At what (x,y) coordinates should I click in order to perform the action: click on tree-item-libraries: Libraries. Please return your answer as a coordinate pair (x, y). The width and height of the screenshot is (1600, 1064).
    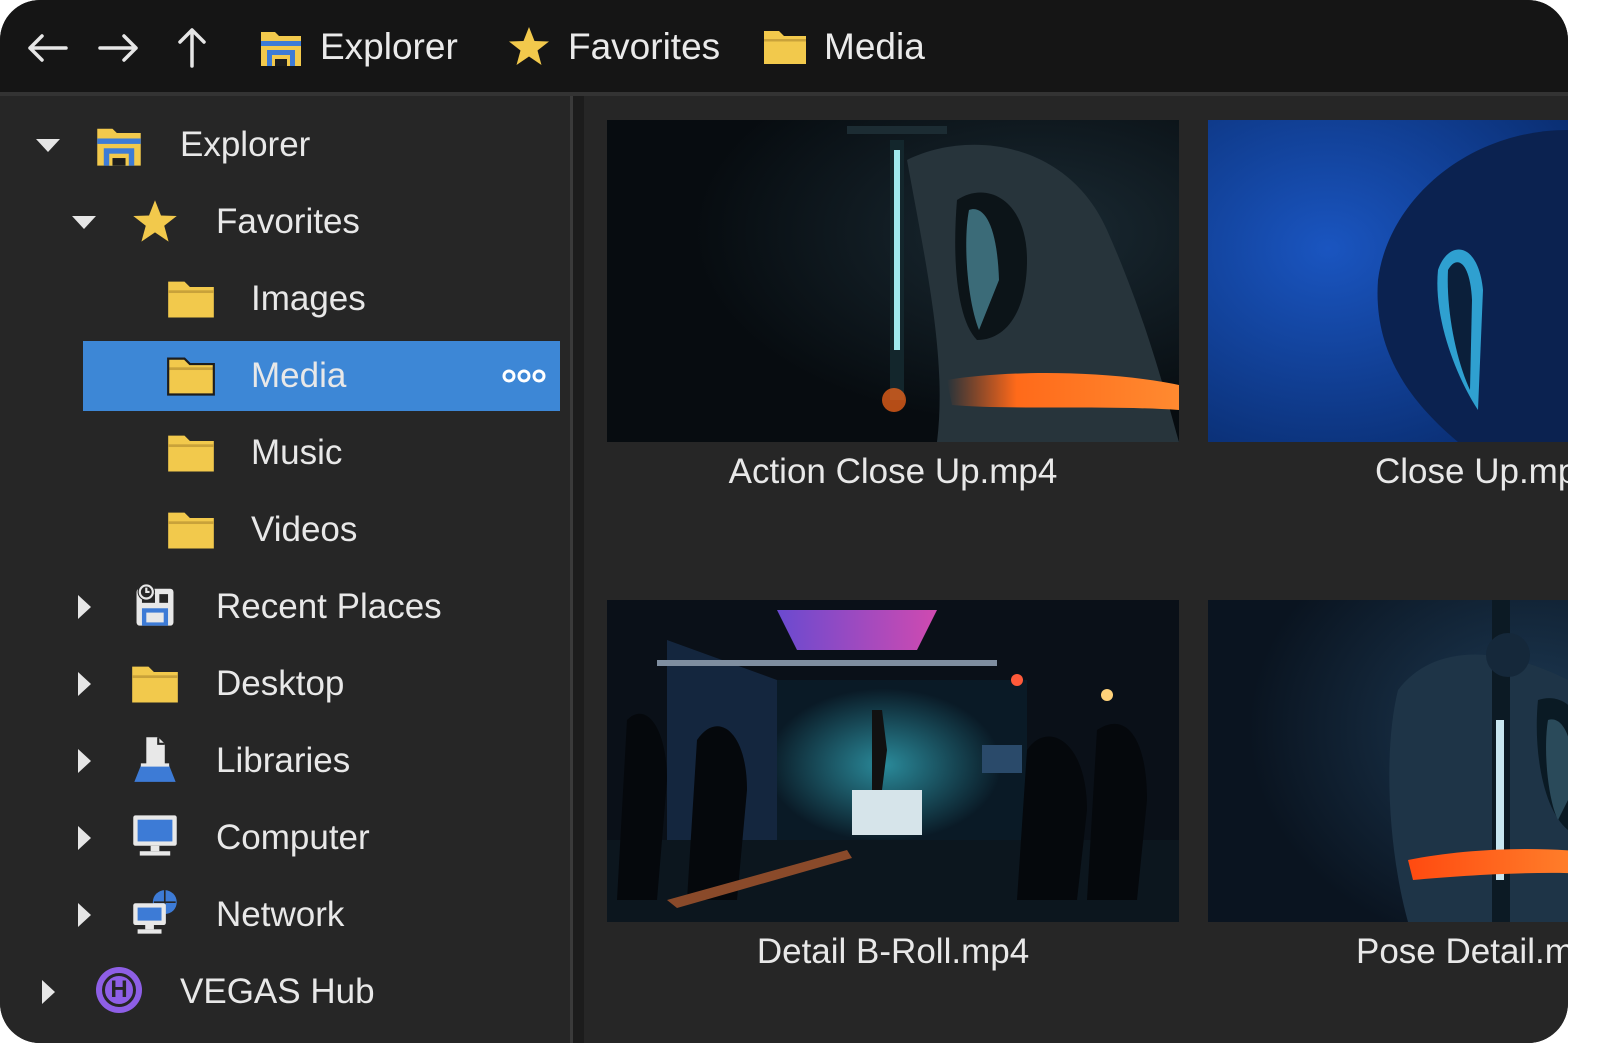
    Looking at the image, I should click on (285, 761).